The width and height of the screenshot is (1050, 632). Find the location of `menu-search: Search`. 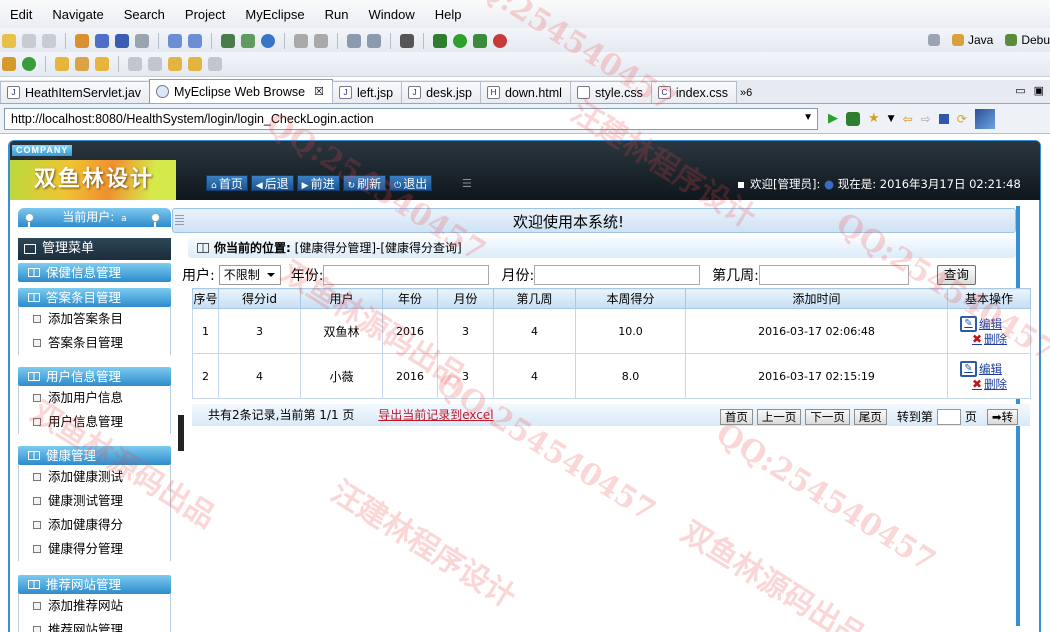

menu-search: Search is located at coordinates (144, 14).